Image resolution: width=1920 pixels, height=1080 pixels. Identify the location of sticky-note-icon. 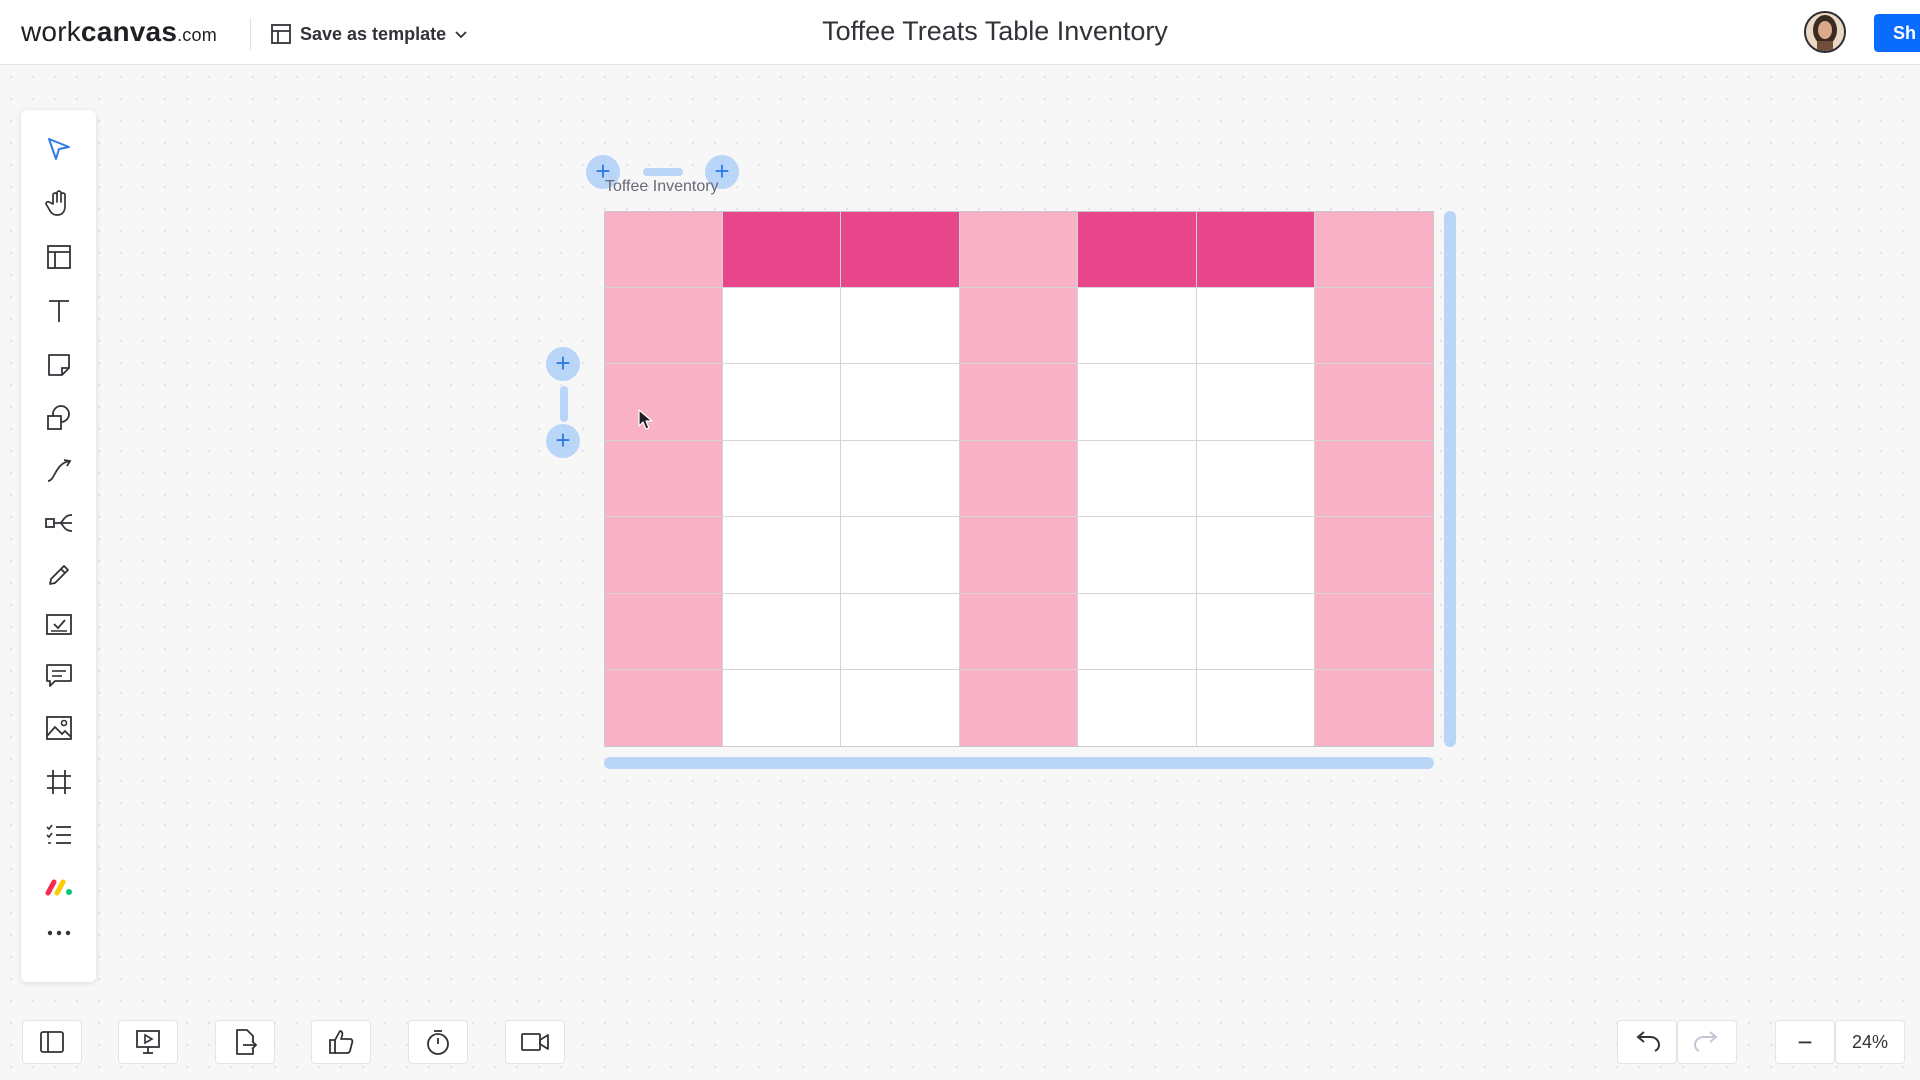
(58, 365).